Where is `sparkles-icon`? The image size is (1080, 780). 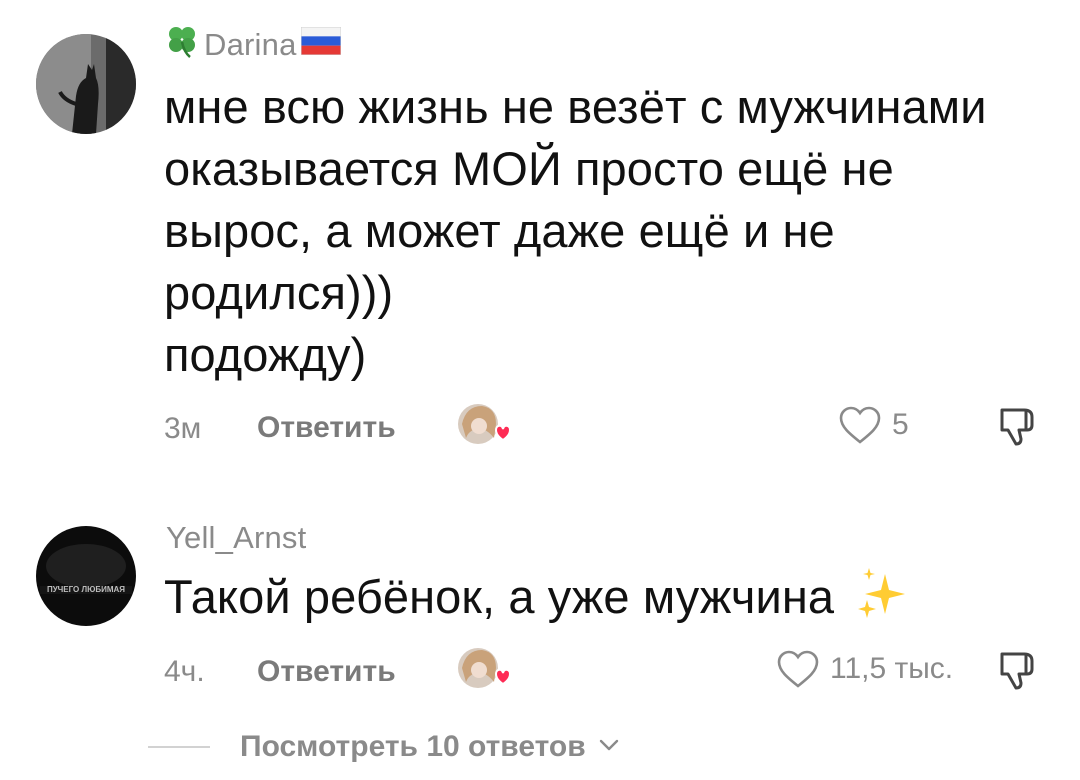
sparkles-icon is located at coordinates (882, 600).